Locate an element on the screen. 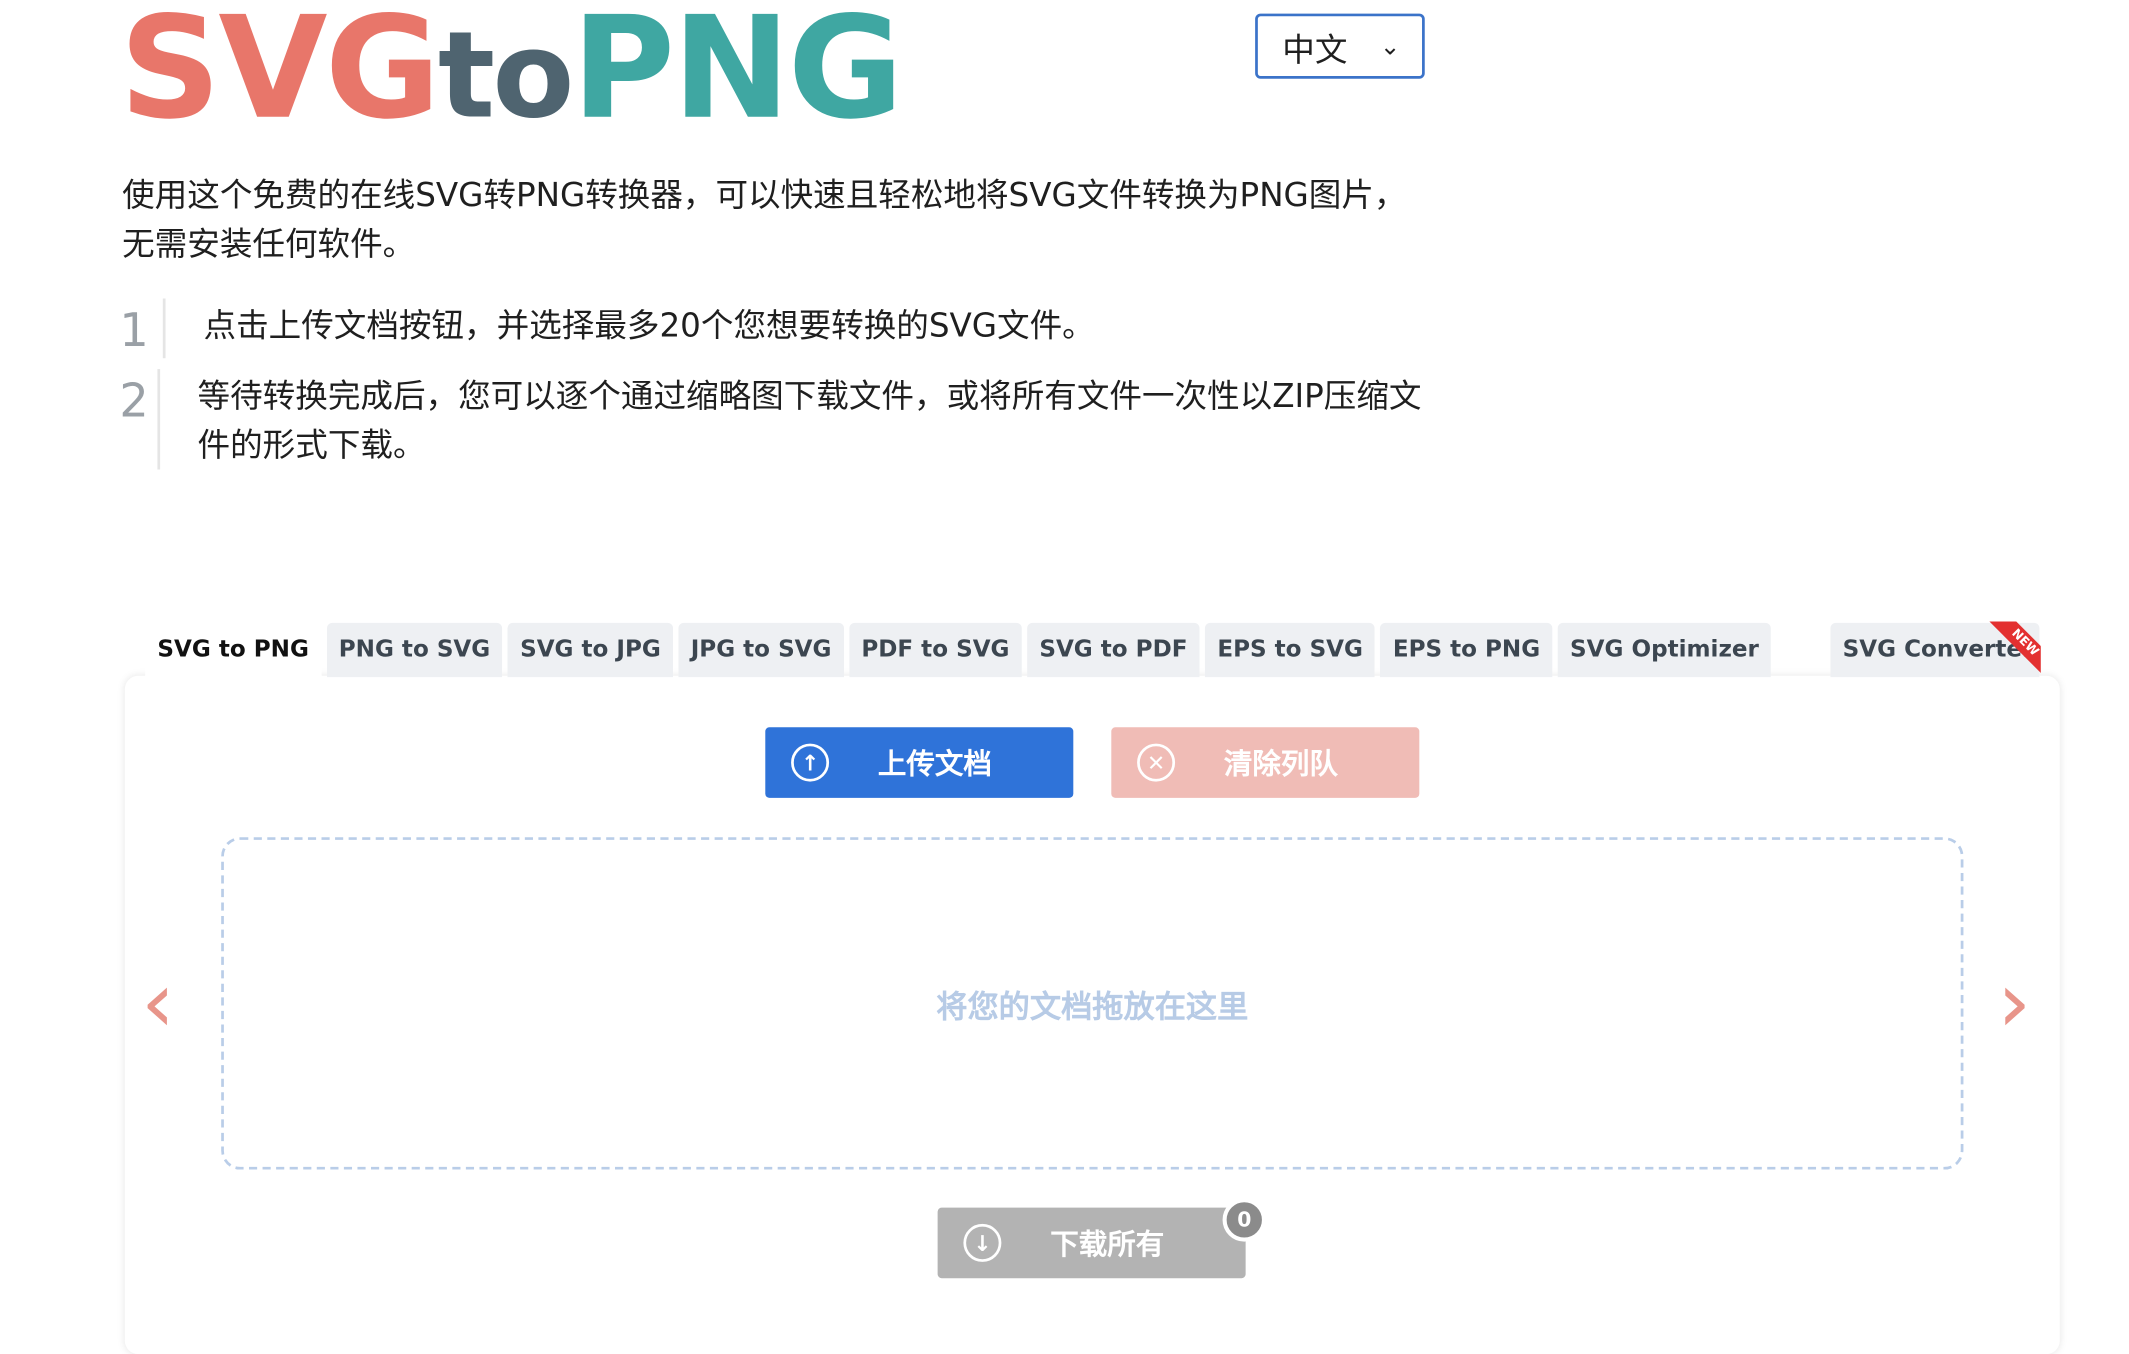 This screenshot has height=1354, width=2129. arrow-down-icon: ↓ is located at coordinates (982, 1242).